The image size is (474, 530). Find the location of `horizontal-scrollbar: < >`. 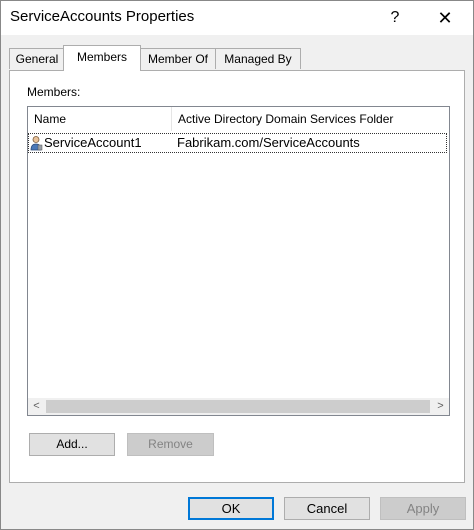

horizontal-scrollbar: < > is located at coordinates (238, 406).